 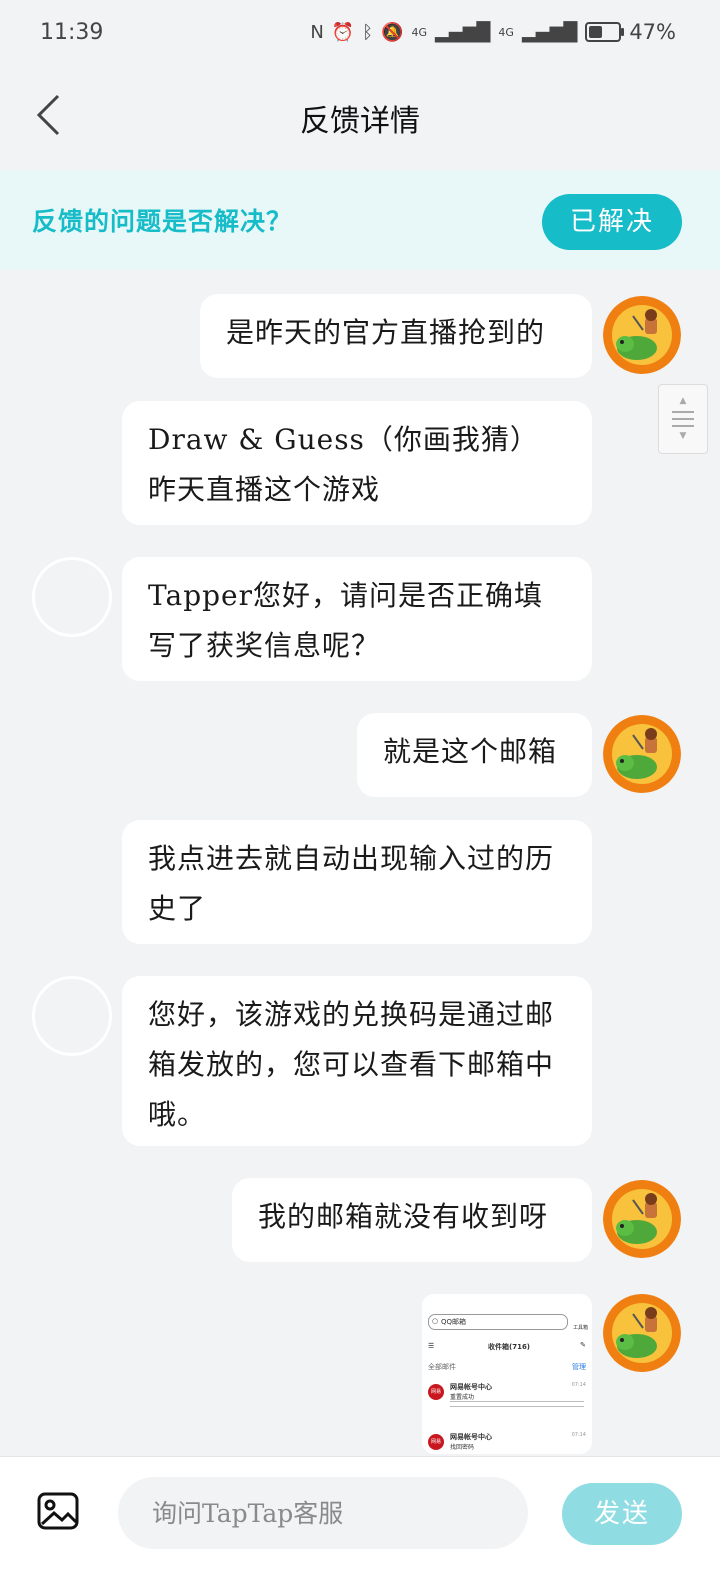 What do you see at coordinates (435, 1321) in the screenshot?
I see `search-icon: ○` at bounding box center [435, 1321].